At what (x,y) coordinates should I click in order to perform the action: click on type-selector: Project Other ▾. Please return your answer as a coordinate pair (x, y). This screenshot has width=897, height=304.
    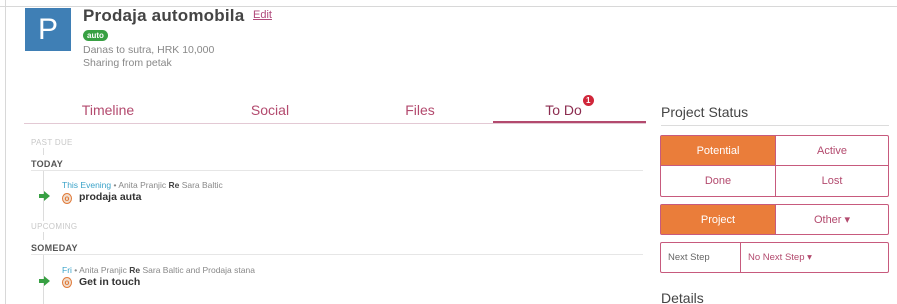
    Looking at the image, I should click on (774, 219).